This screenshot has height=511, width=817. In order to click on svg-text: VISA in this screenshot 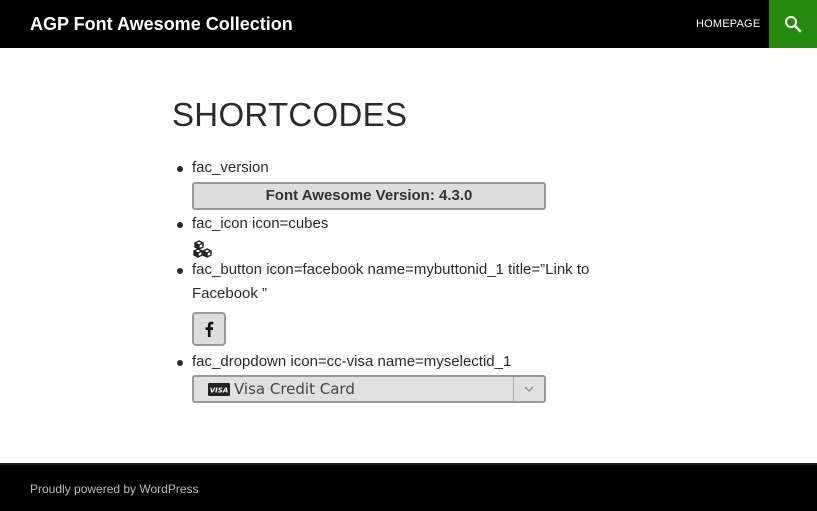, I will do `click(219, 390)`.